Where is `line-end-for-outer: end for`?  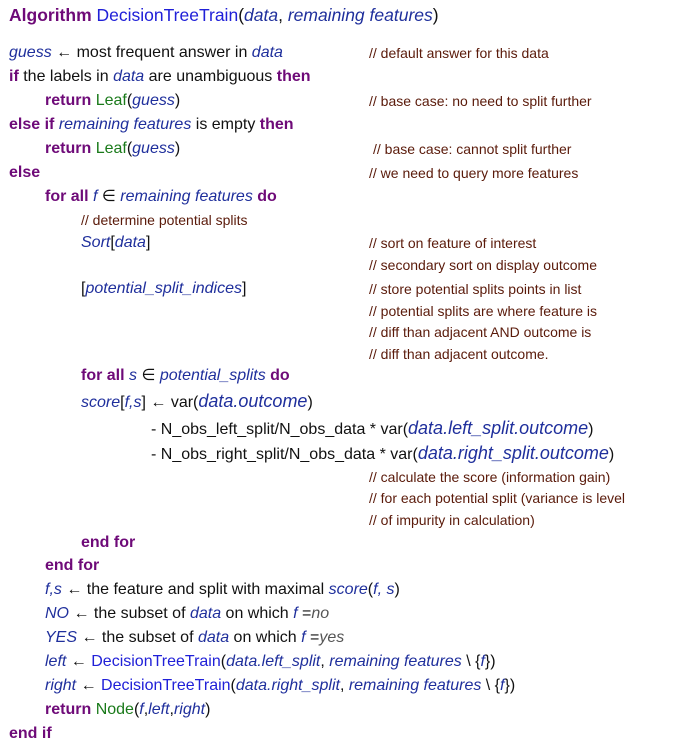 line-end-for-outer: end for is located at coordinates (72, 566).